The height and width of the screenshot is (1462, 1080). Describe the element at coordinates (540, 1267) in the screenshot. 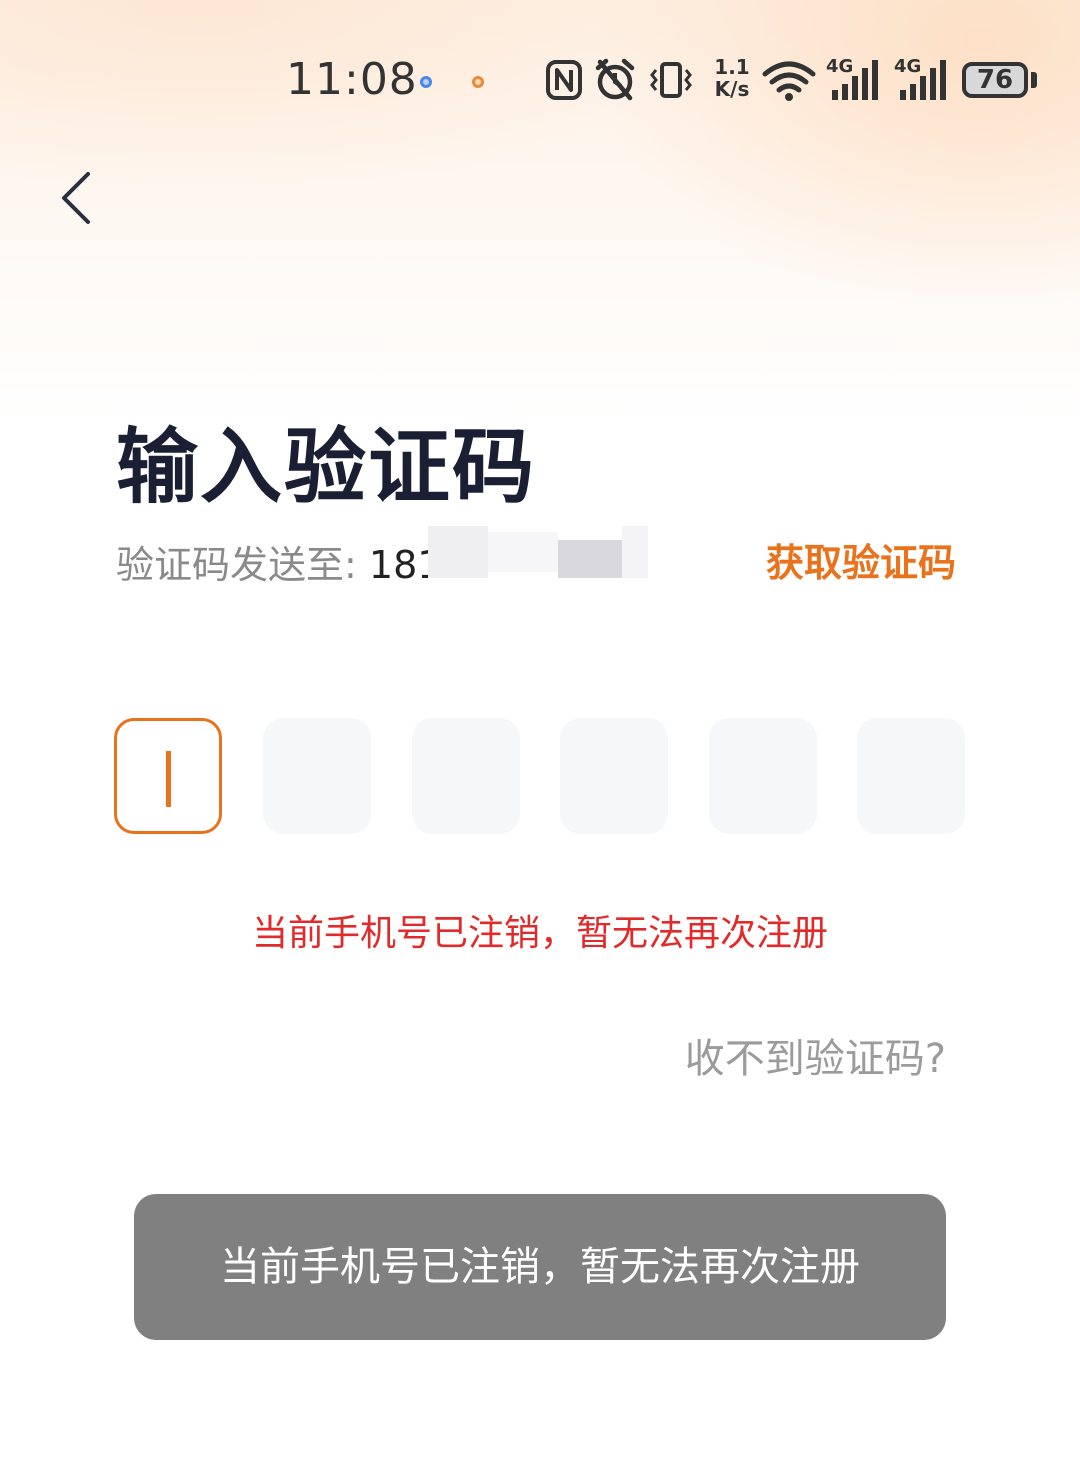

I see `toast-message: 当前手机号已注销，暂无法再次注册` at that location.